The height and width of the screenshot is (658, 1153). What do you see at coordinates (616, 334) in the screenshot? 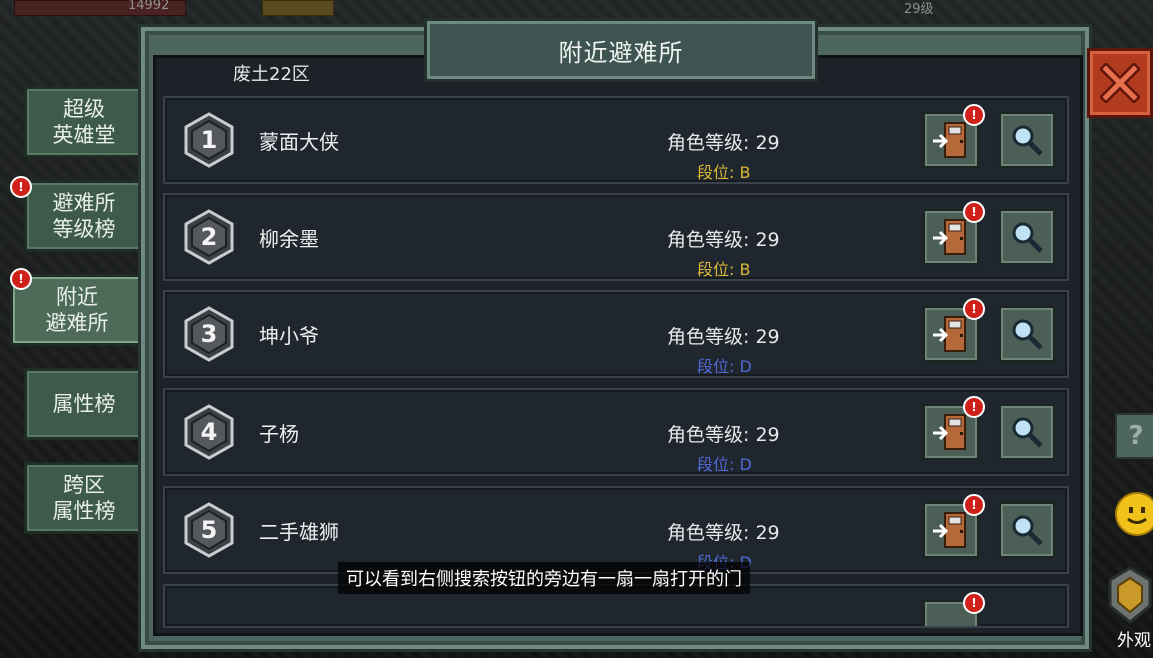
I see `table-row: 3 坤小爷 角色等级: 29 段位: D !` at bounding box center [616, 334].